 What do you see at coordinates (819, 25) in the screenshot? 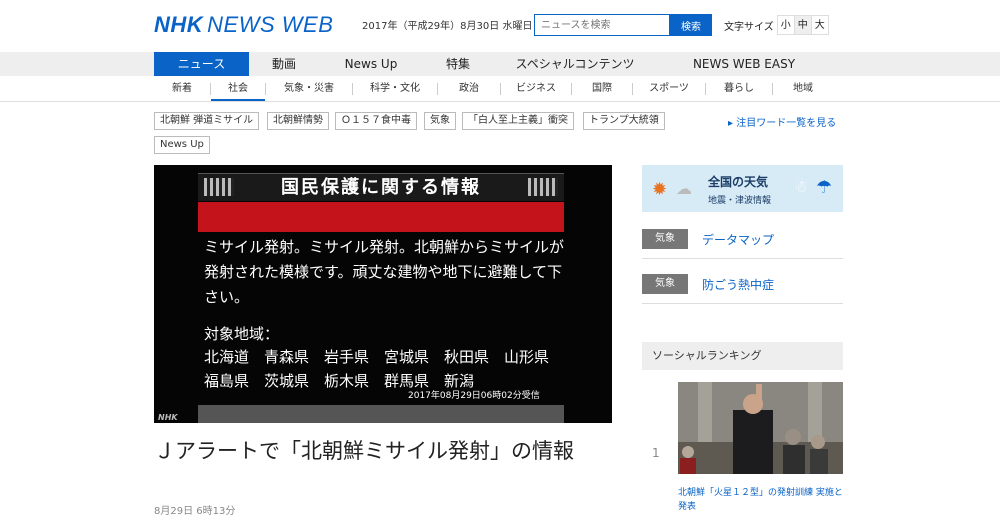
I see `font-size-large: 大` at bounding box center [819, 25].